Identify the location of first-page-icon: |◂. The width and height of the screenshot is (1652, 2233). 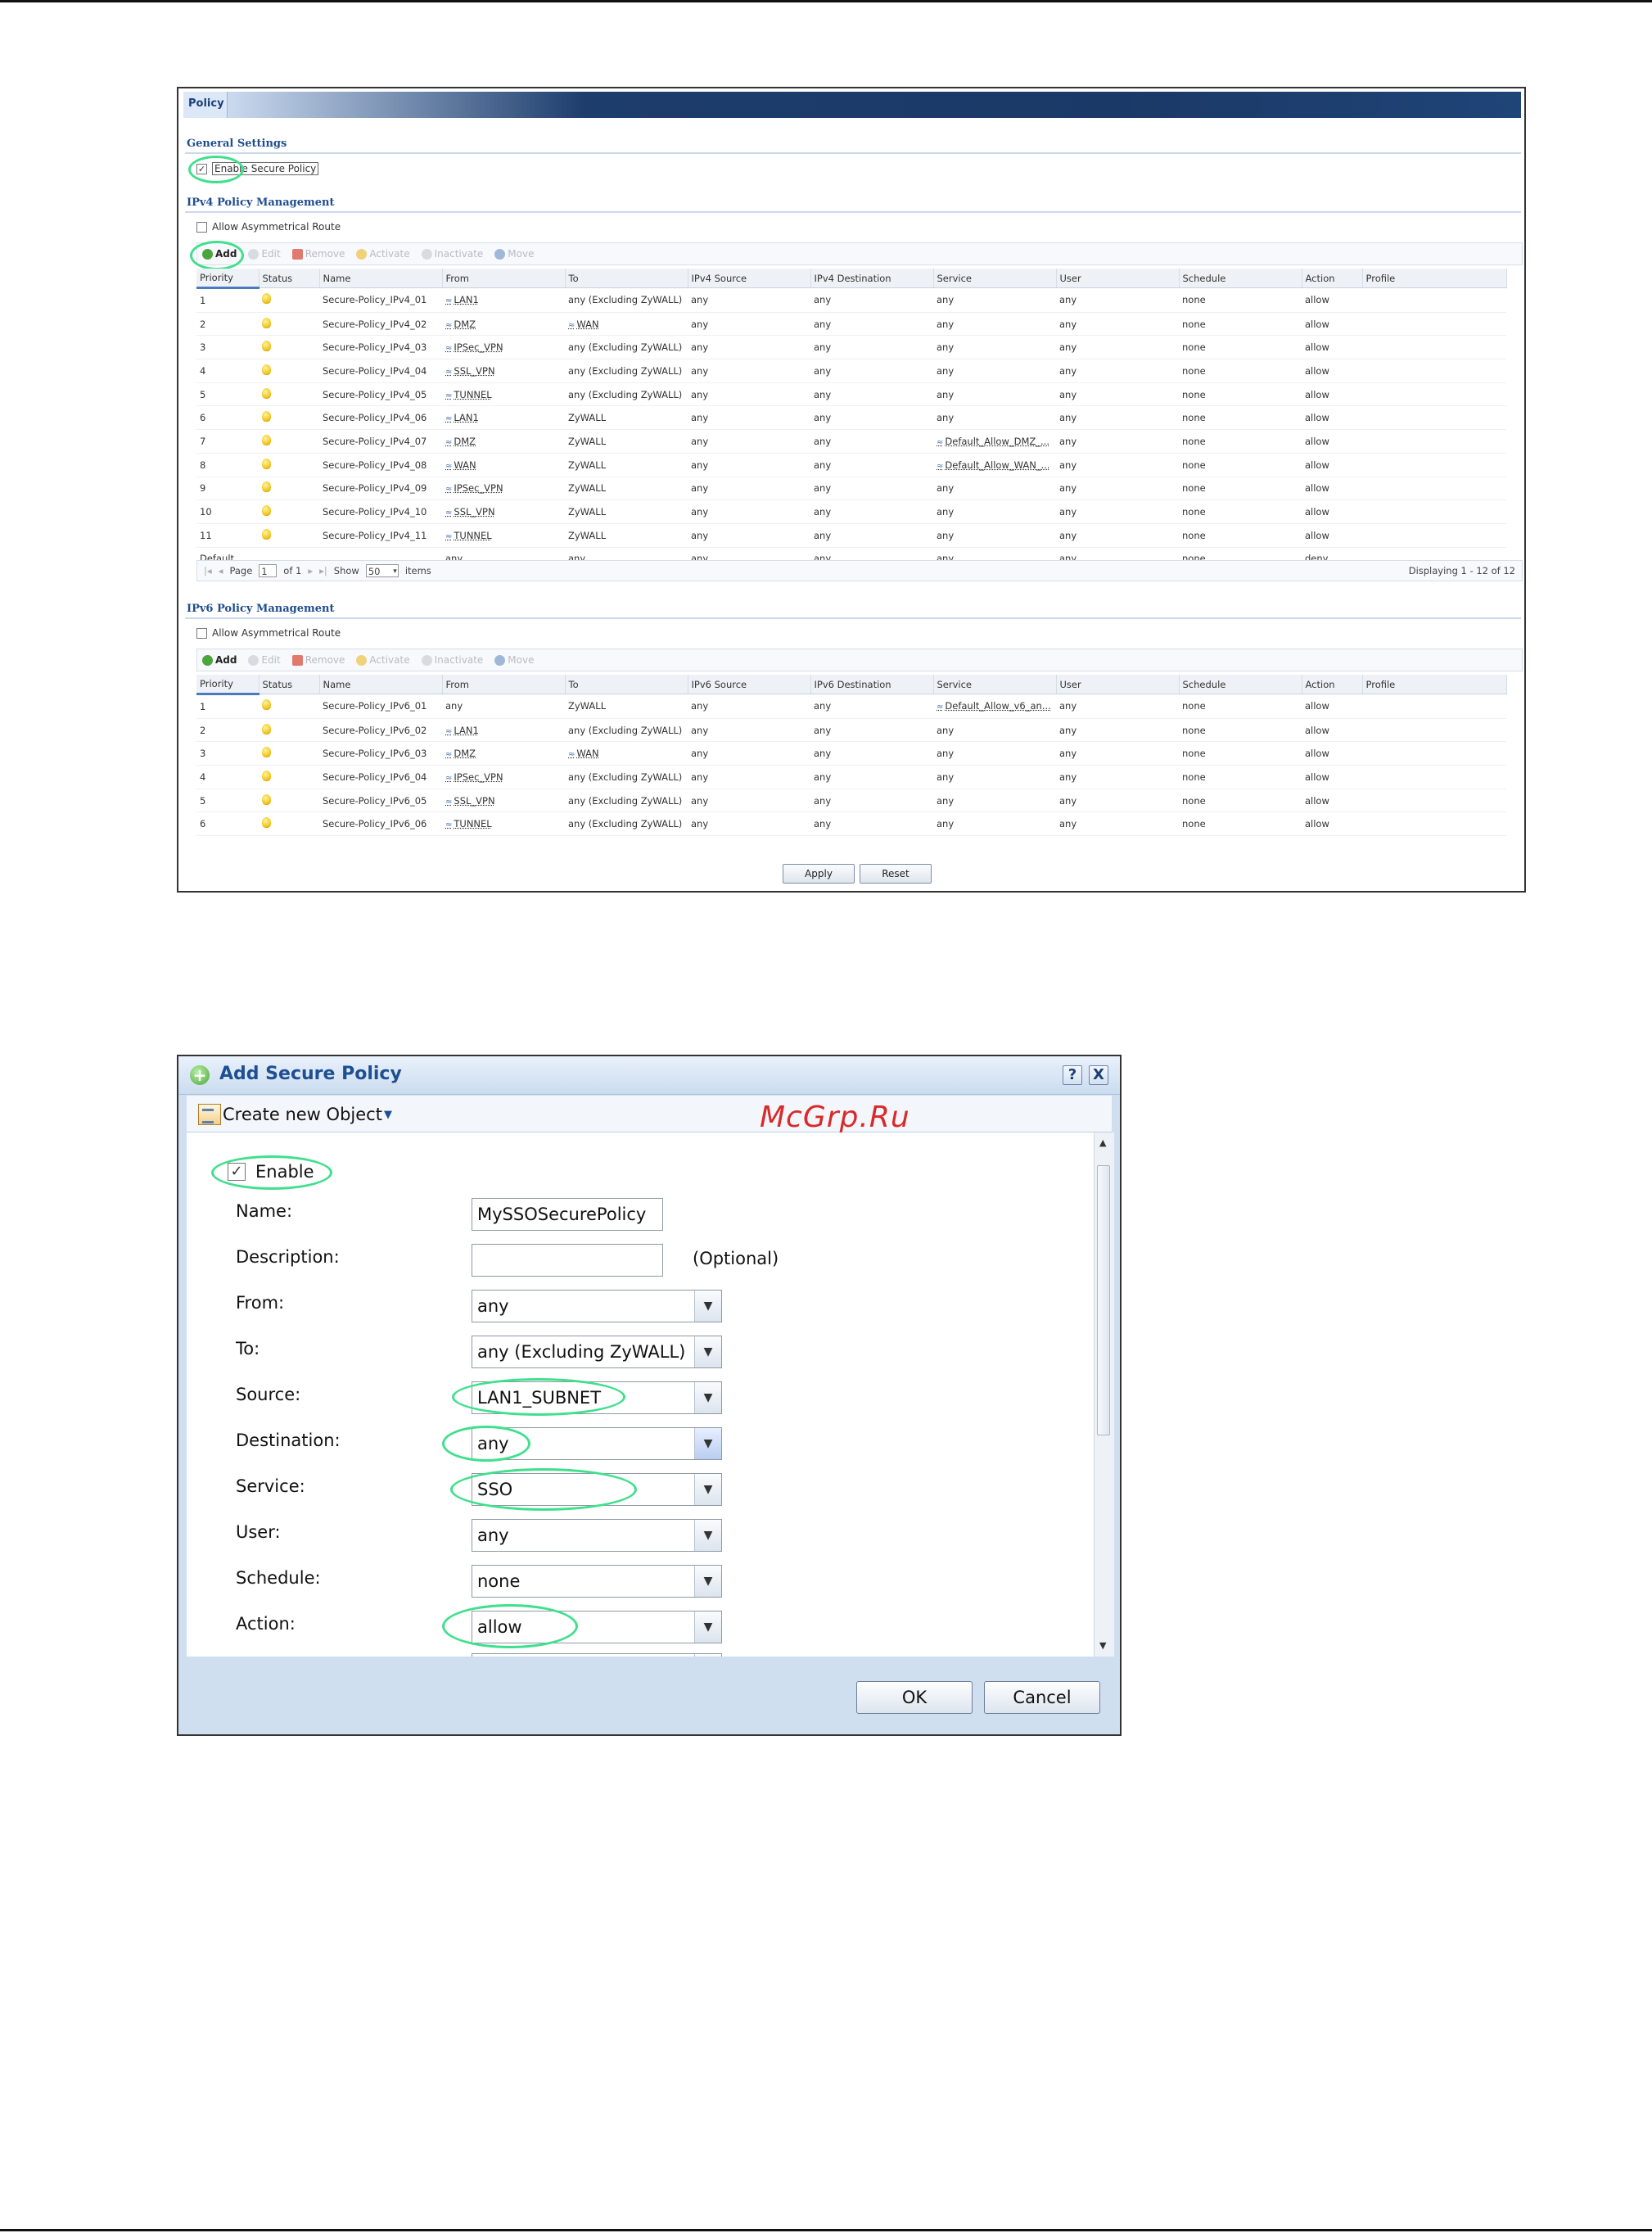
(208, 570).